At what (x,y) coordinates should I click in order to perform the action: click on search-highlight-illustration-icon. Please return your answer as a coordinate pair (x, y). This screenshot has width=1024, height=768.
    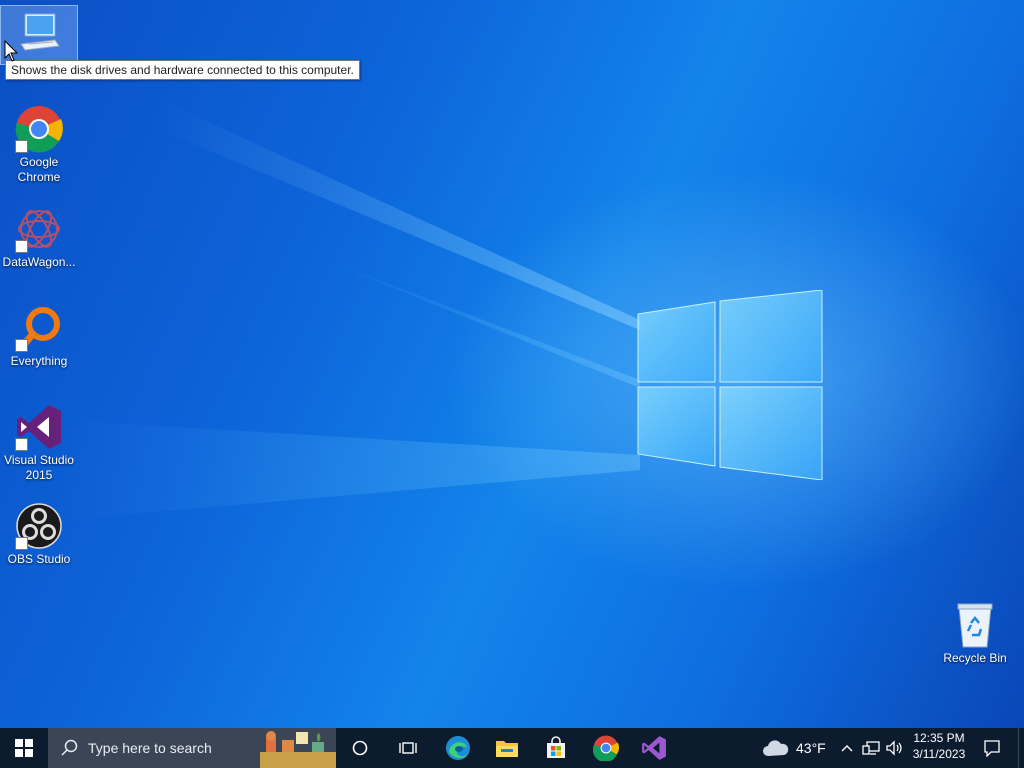
    Looking at the image, I should click on (298, 749).